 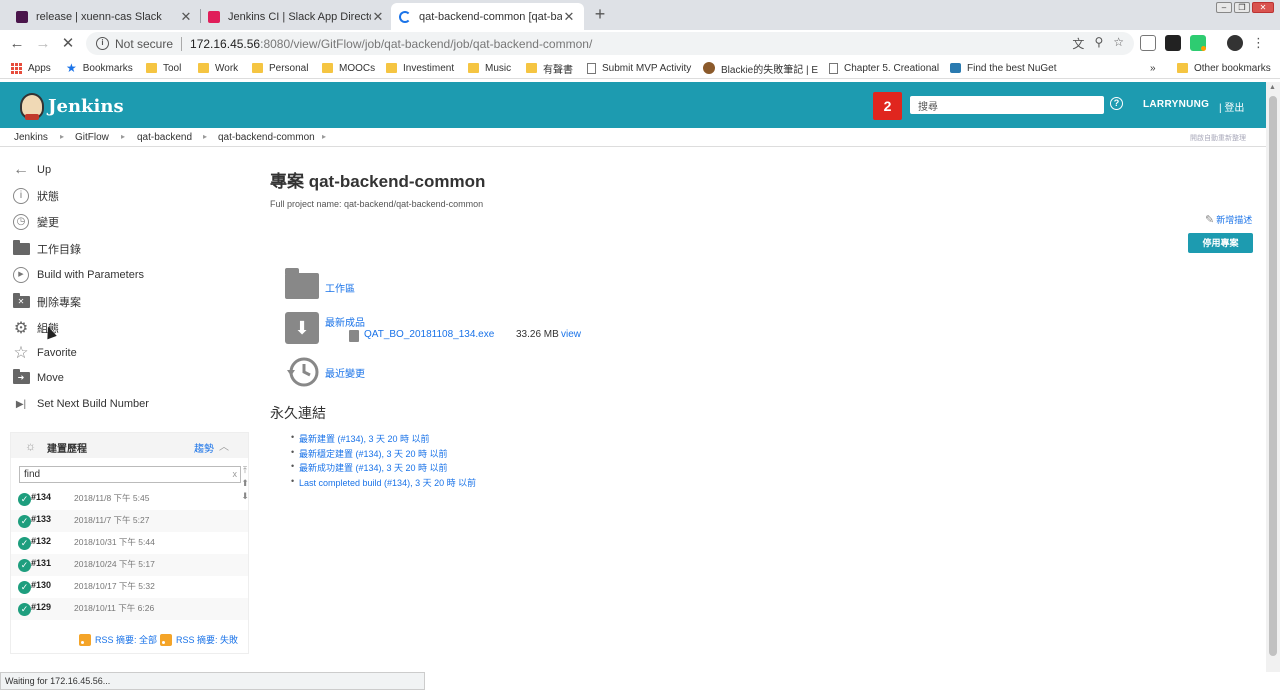 I want to click on search-input: 搜尋, so click(x=1007, y=105).